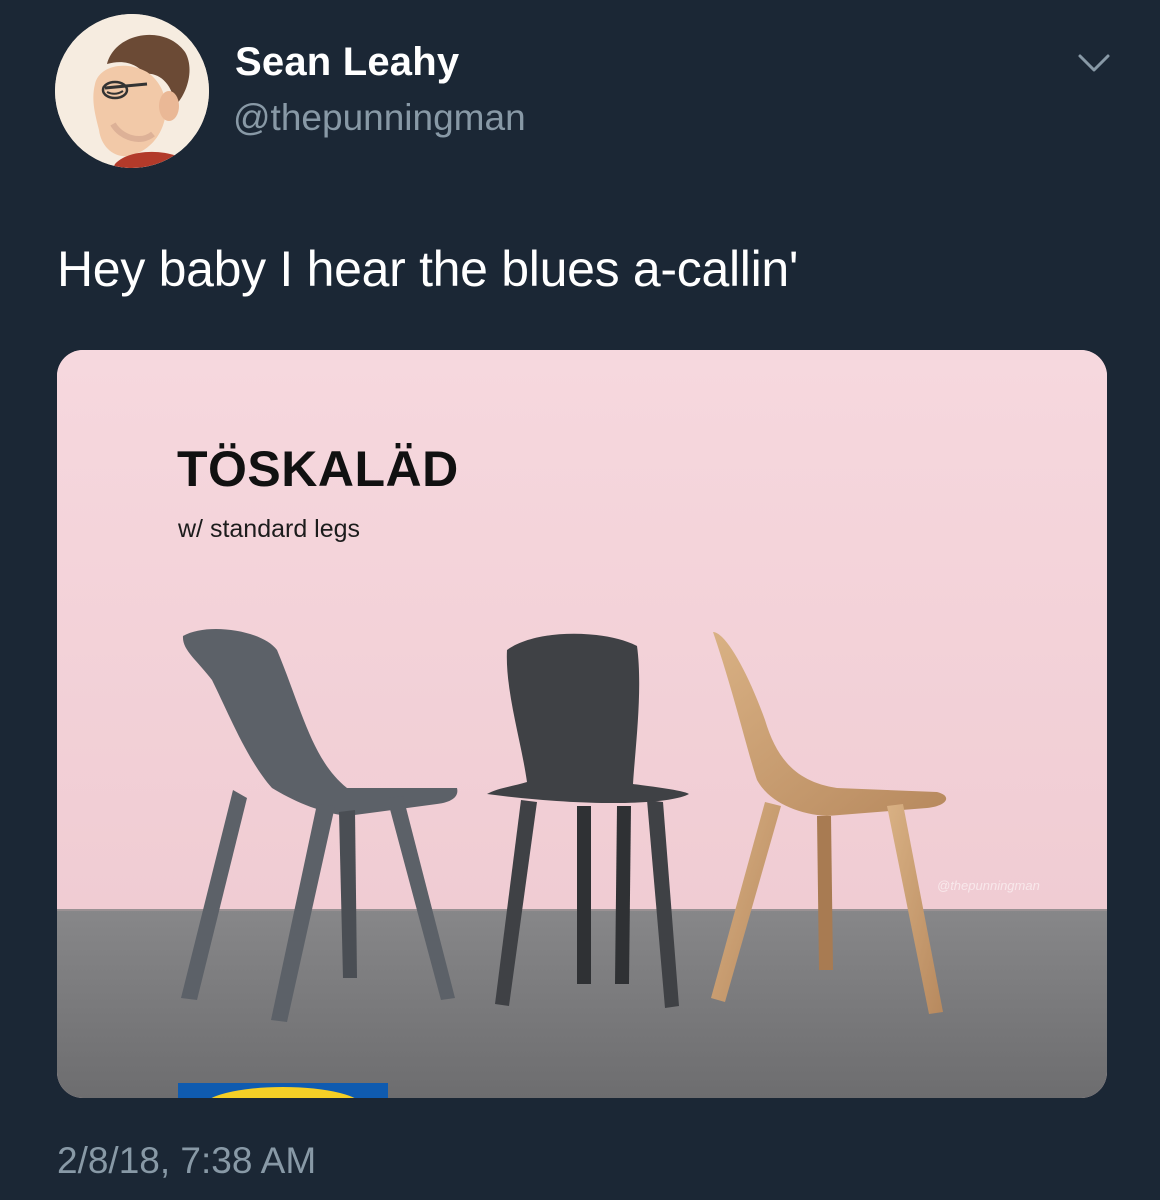 This screenshot has height=1200, width=1160. Describe the element at coordinates (186, 1161) in the screenshot. I see `tweet-timestamp: 2/8/18, 7:38 AM` at that location.